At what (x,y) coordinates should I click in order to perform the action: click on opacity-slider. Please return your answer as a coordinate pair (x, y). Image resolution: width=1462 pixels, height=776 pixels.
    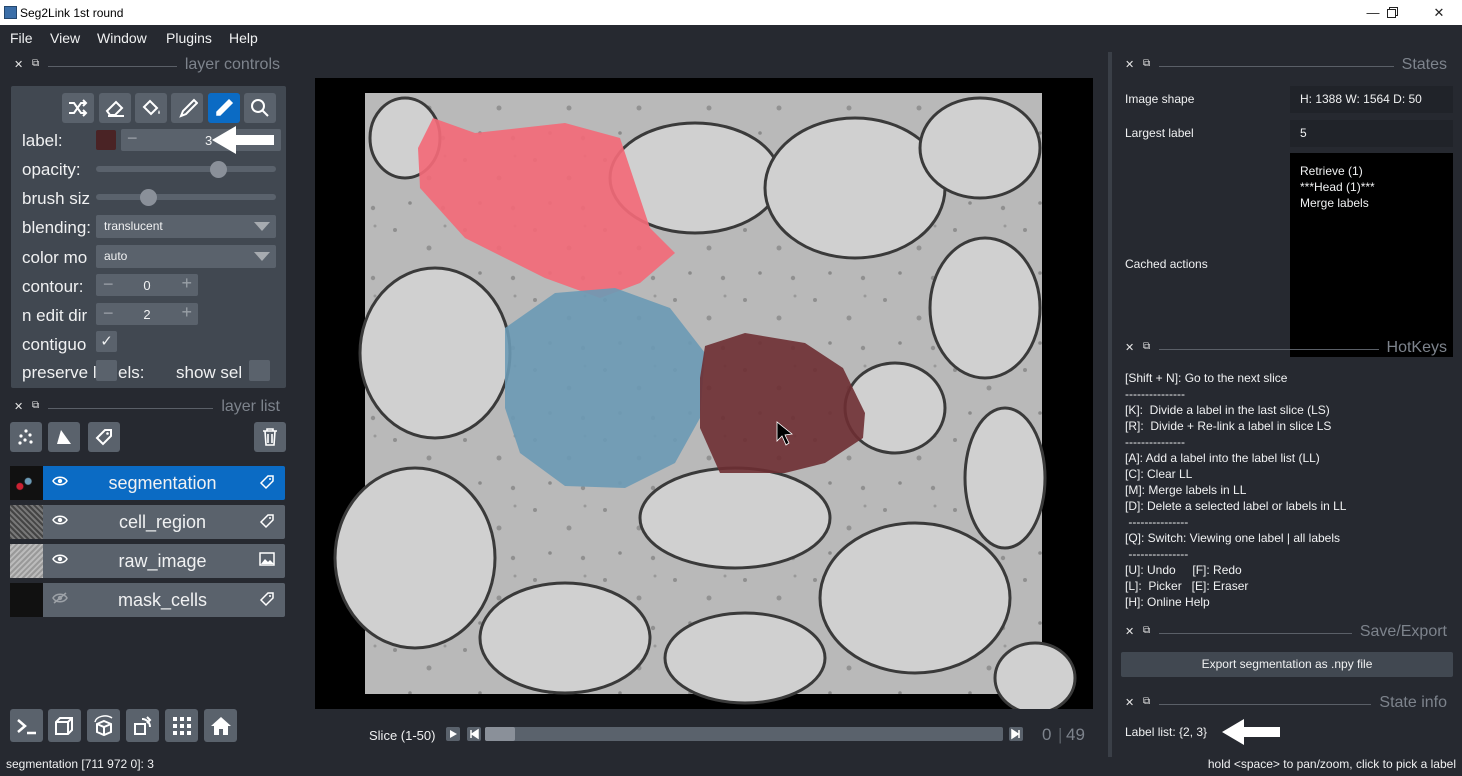
    Looking at the image, I should click on (186, 169).